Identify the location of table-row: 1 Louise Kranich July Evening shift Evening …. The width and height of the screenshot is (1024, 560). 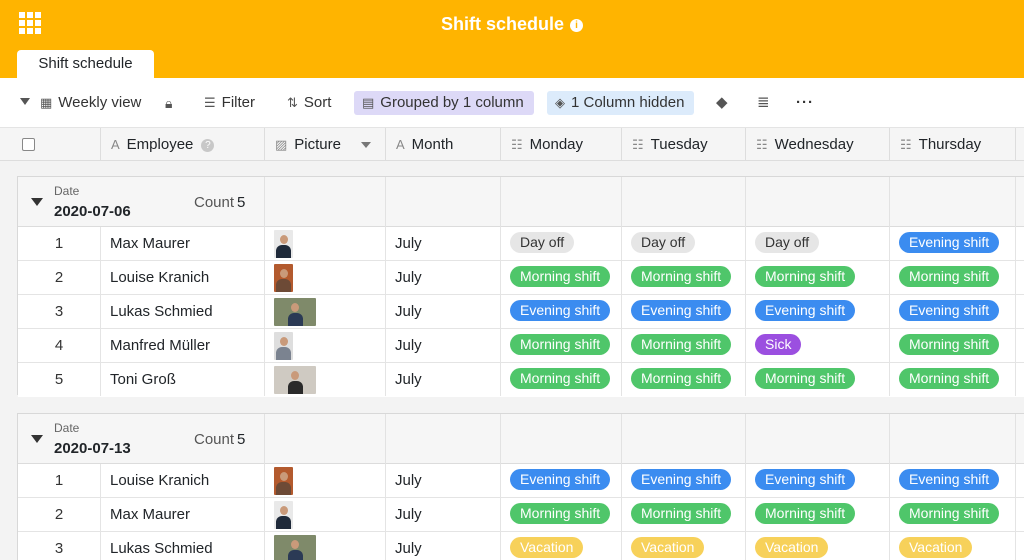
(521, 481).